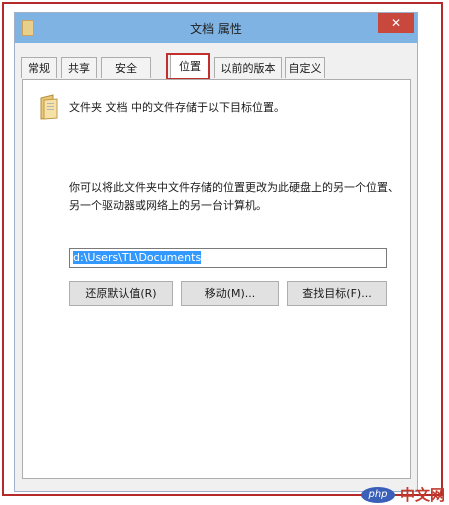 The width and height of the screenshot is (449, 505). I want to click on window-title: 文档 属性, so click(216, 29).